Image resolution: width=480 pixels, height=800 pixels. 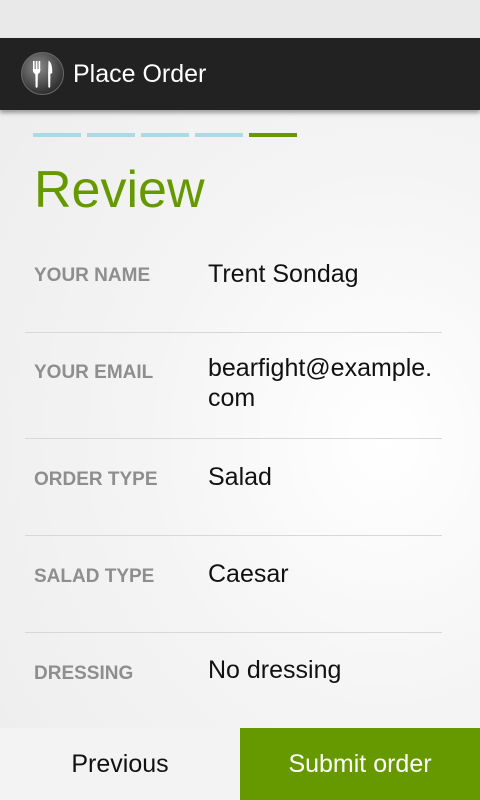 What do you see at coordinates (140, 74) in the screenshot?
I see `app-title: Place Order` at bounding box center [140, 74].